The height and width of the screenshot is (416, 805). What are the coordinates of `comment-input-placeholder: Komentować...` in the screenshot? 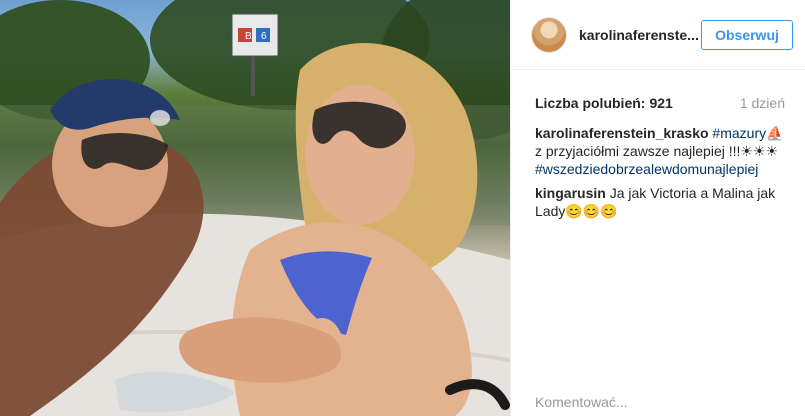 It's located at (581, 402).